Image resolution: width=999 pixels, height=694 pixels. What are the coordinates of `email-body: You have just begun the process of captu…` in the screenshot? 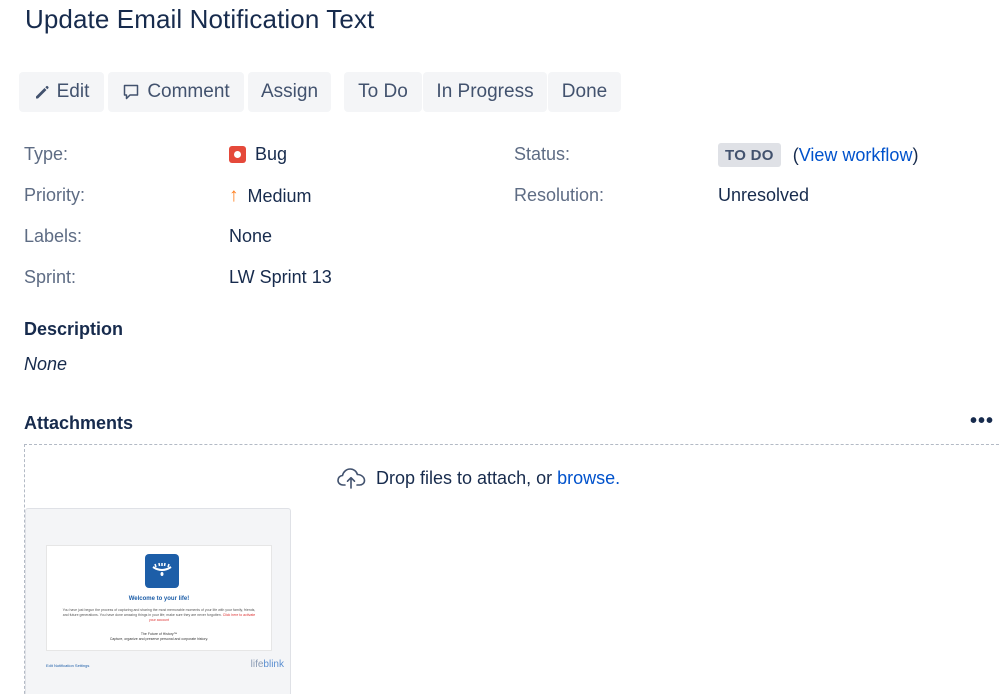 It's located at (159, 615).